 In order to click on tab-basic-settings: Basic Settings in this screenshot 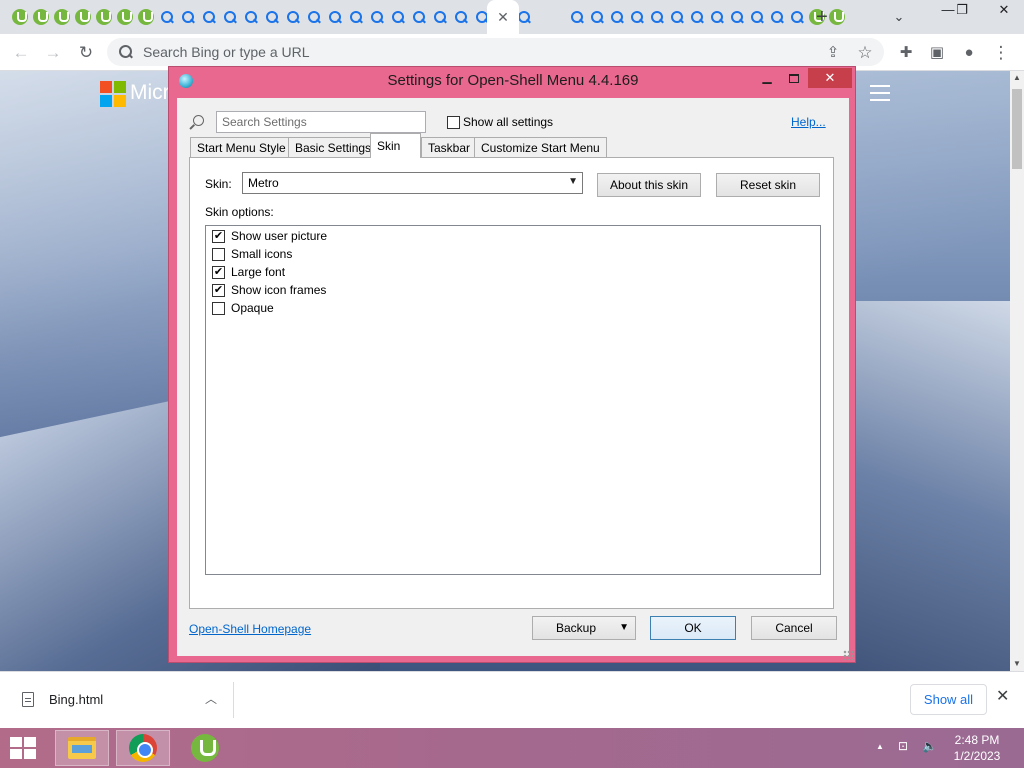, I will do `click(333, 147)`.